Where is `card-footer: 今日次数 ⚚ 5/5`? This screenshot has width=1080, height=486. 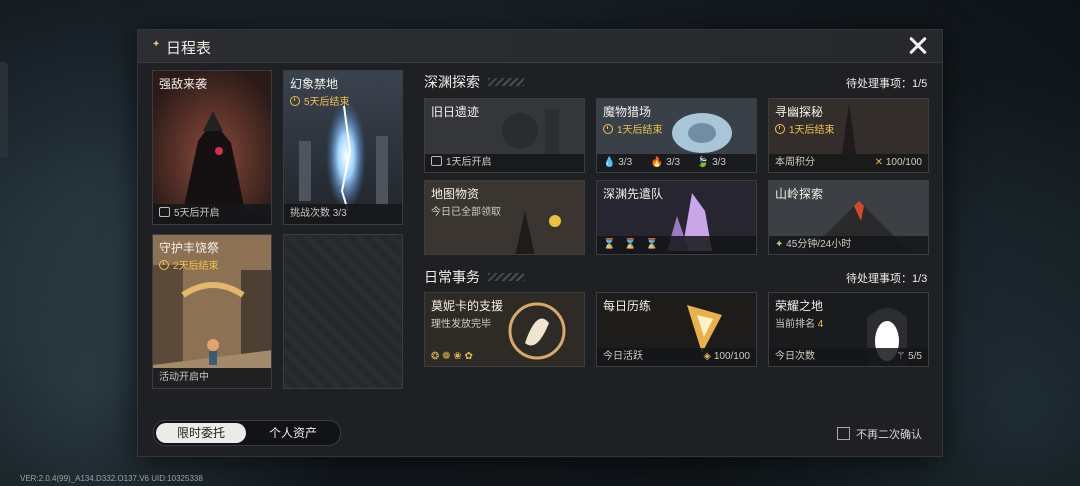
card-footer: 今日次数 ⚚ 5/5 is located at coordinates (848, 357).